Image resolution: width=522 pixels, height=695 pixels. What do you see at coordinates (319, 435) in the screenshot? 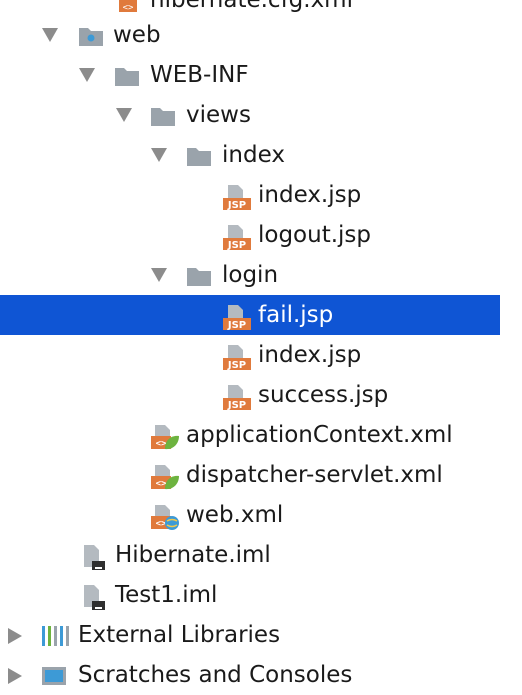
I see `tree-item-label: applicationContext.xml` at bounding box center [319, 435].